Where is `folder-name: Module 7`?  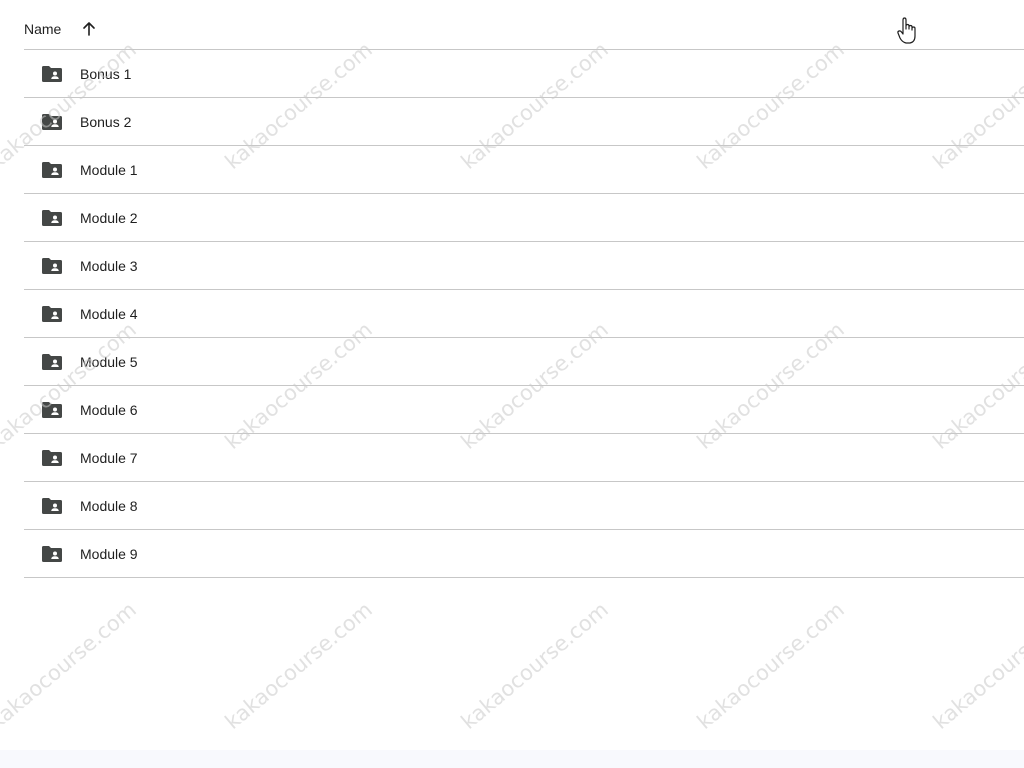 folder-name: Module 7 is located at coordinates (109, 457).